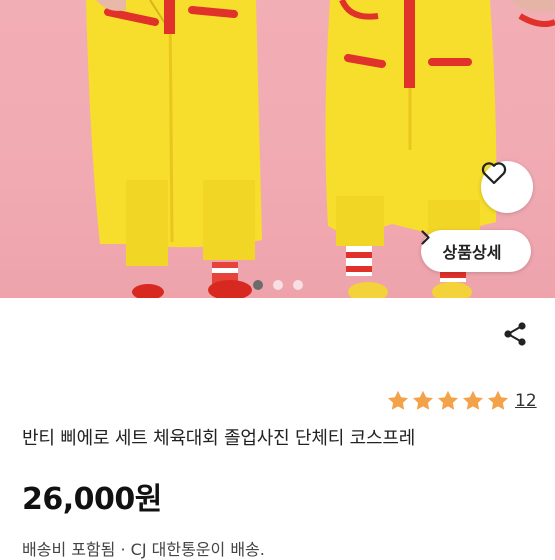 The height and width of the screenshot is (560, 555). I want to click on heart-outline-icon, so click(494, 173).